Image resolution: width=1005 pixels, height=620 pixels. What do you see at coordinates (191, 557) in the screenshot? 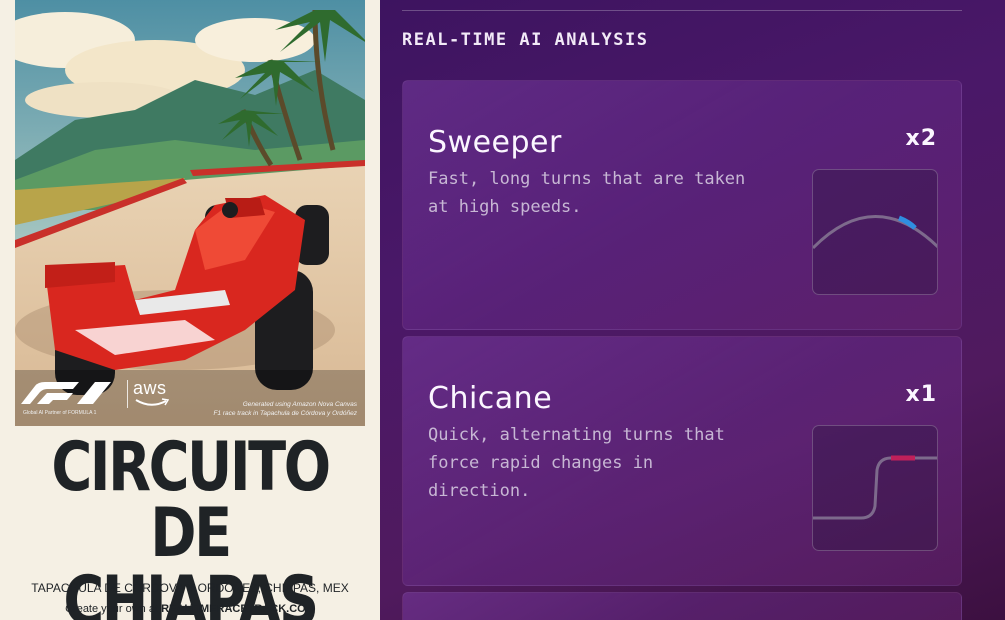
I see `poster-title-line-2: DE CHIAPAS` at bounding box center [191, 557].